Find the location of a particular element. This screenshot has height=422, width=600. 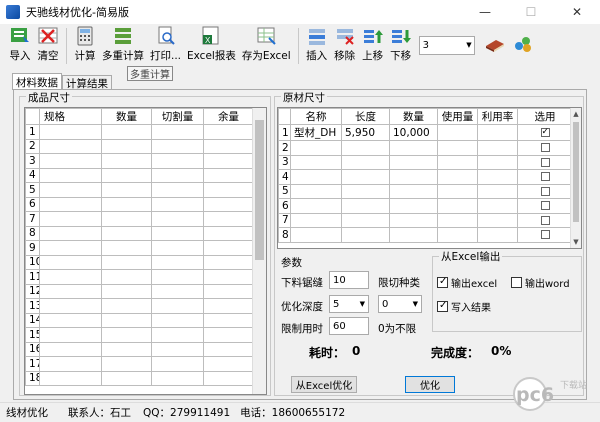

col-select: 选用 is located at coordinates (545, 116).